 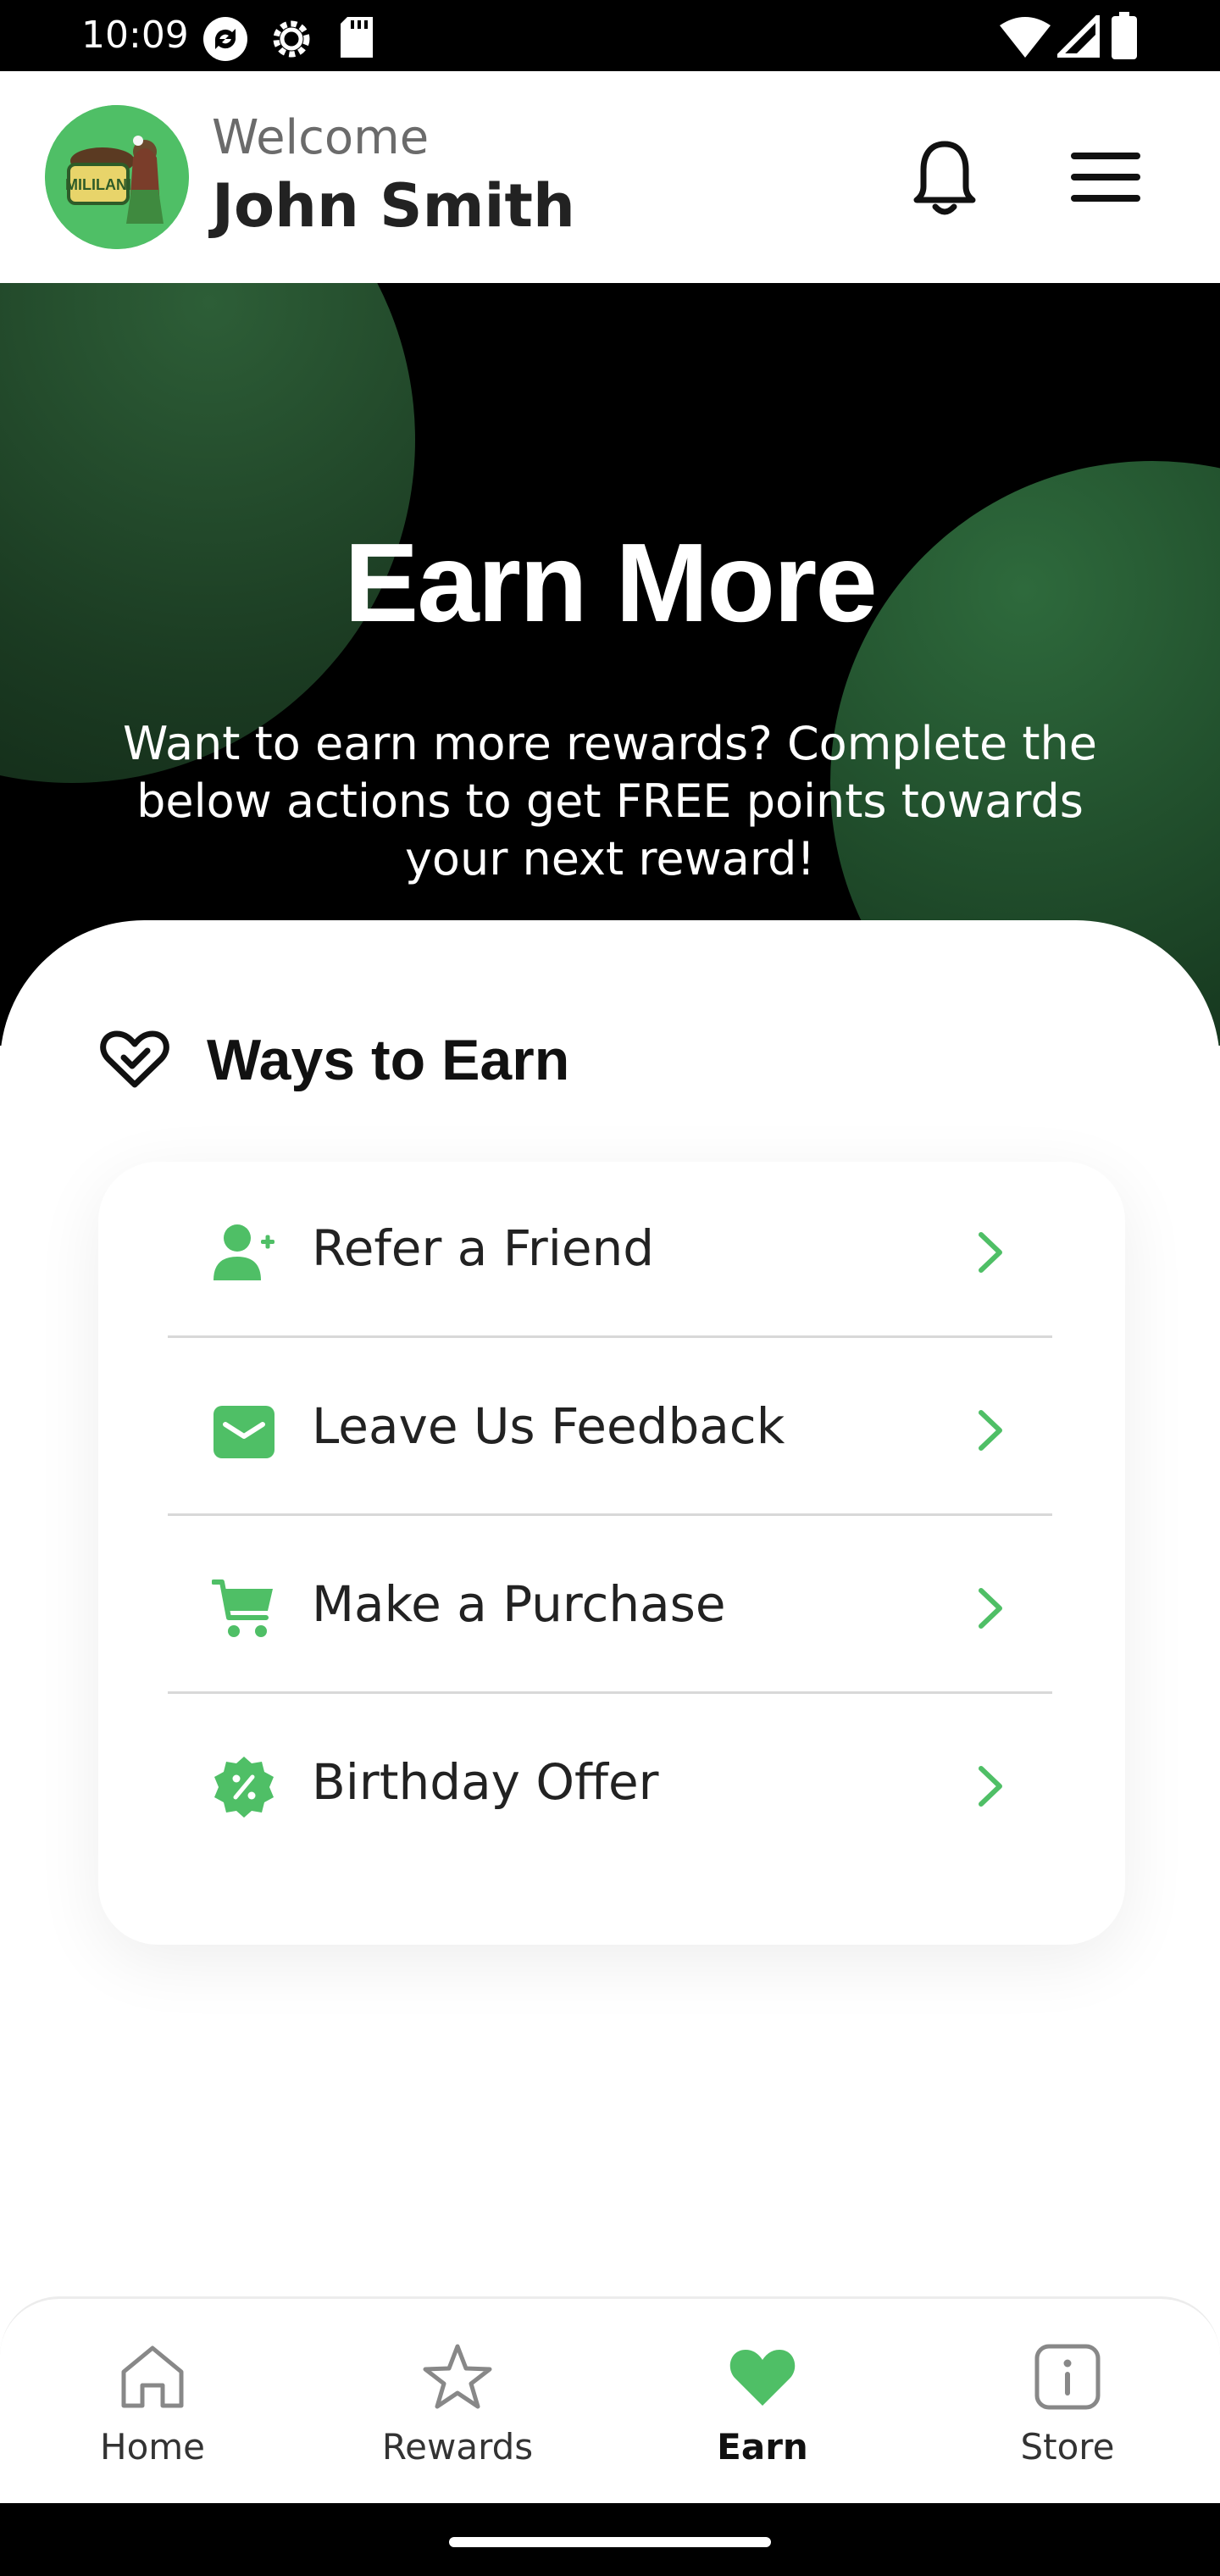 I want to click on bell-icon, so click(x=945, y=178).